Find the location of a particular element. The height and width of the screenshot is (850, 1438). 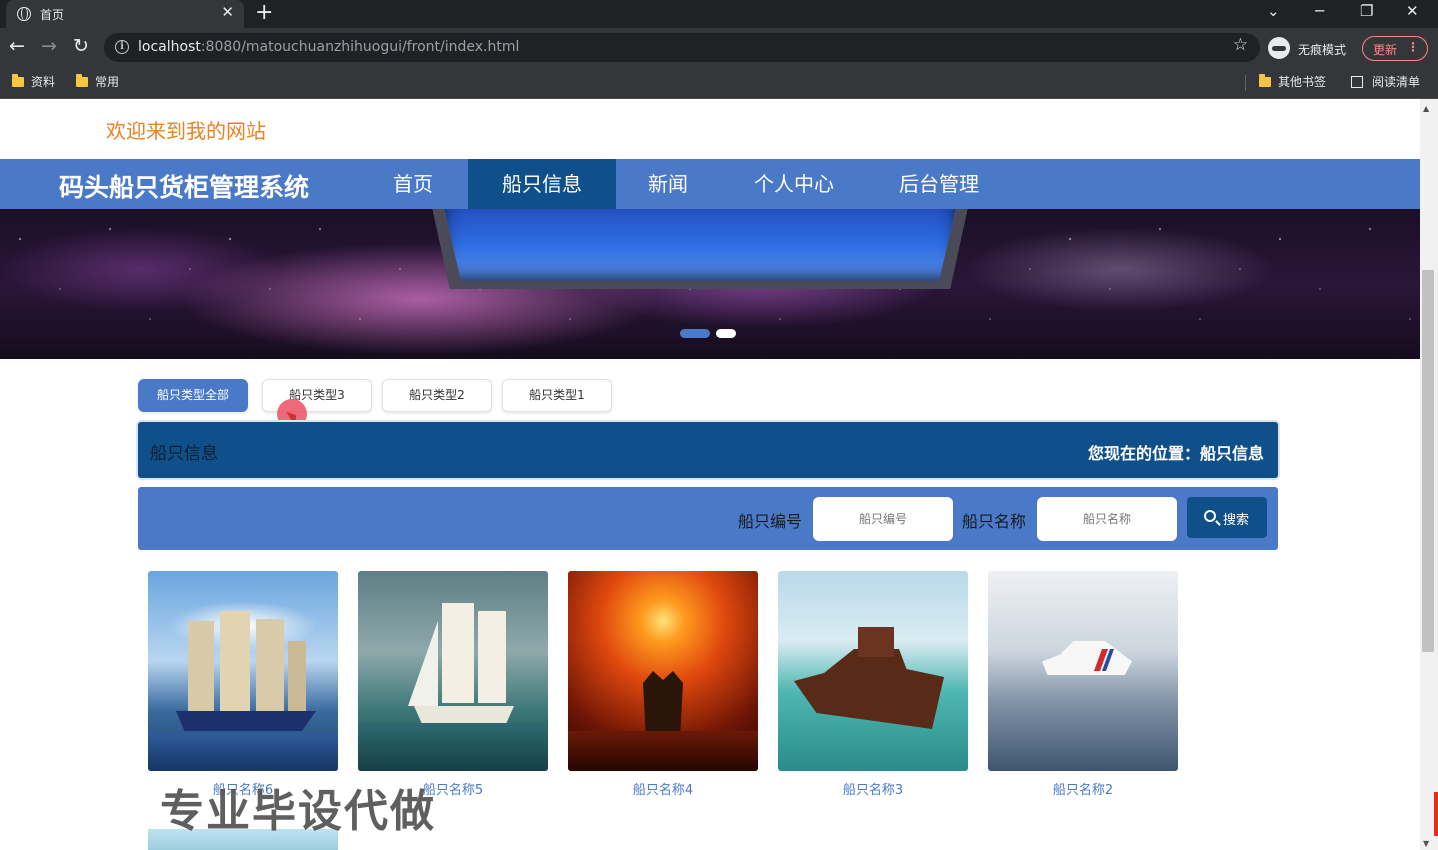

scroll-up-icon: ▲ is located at coordinates (1426, 108).